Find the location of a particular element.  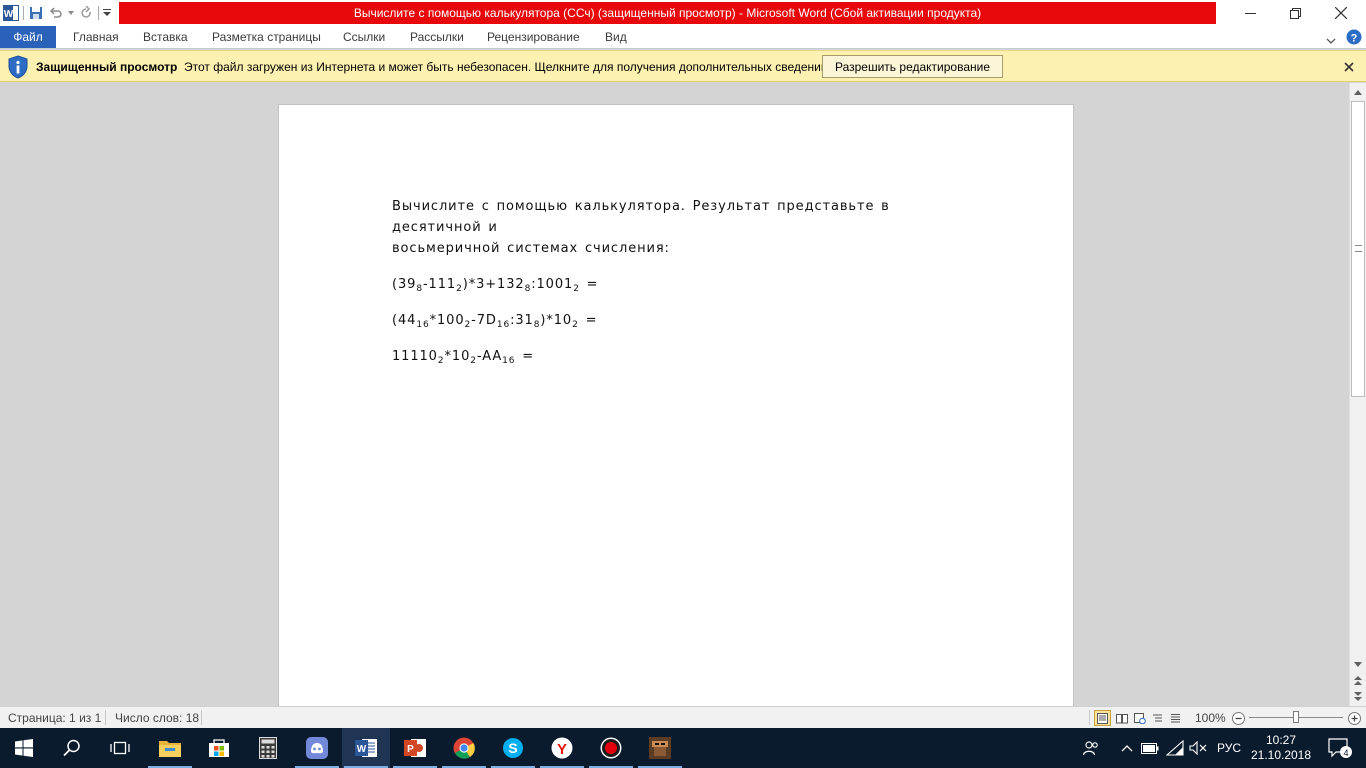

next-page-icon is located at coordinates (1358, 696).